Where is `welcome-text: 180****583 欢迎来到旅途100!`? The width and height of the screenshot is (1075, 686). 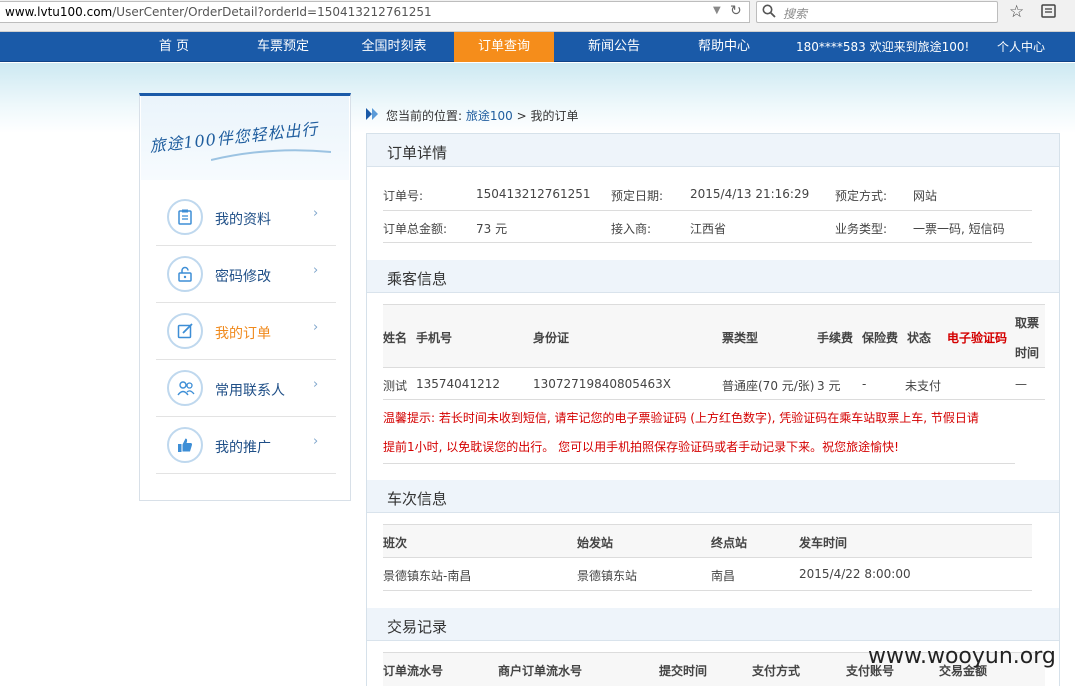 welcome-text: 180****583 欢迎来到旅途100! is located at coordinates (883, 47).